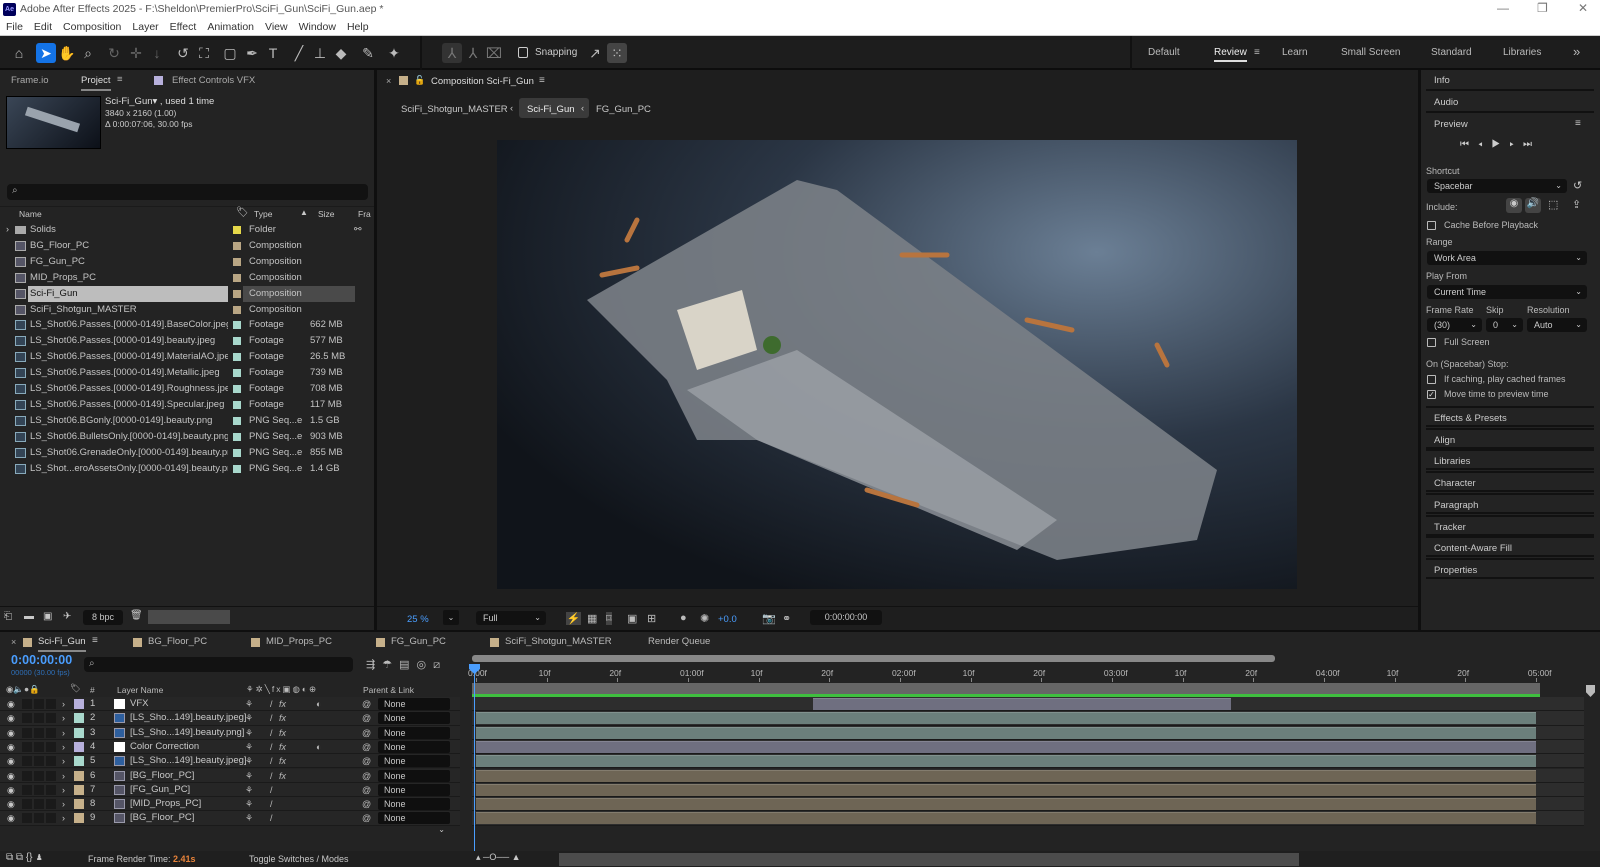 The image size is (1600, 867). What do you see at coordinates (92, 27) in the screenshot?
I see `menu-composition: Composition` at bounding box center [92, 27].